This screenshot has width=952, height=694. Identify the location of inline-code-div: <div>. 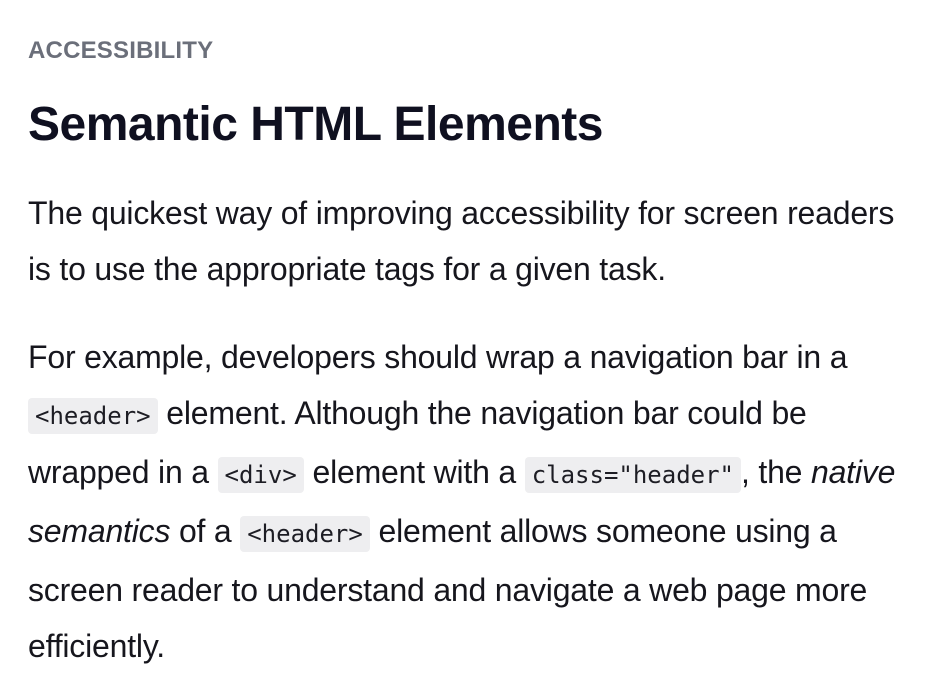
(260, 475).